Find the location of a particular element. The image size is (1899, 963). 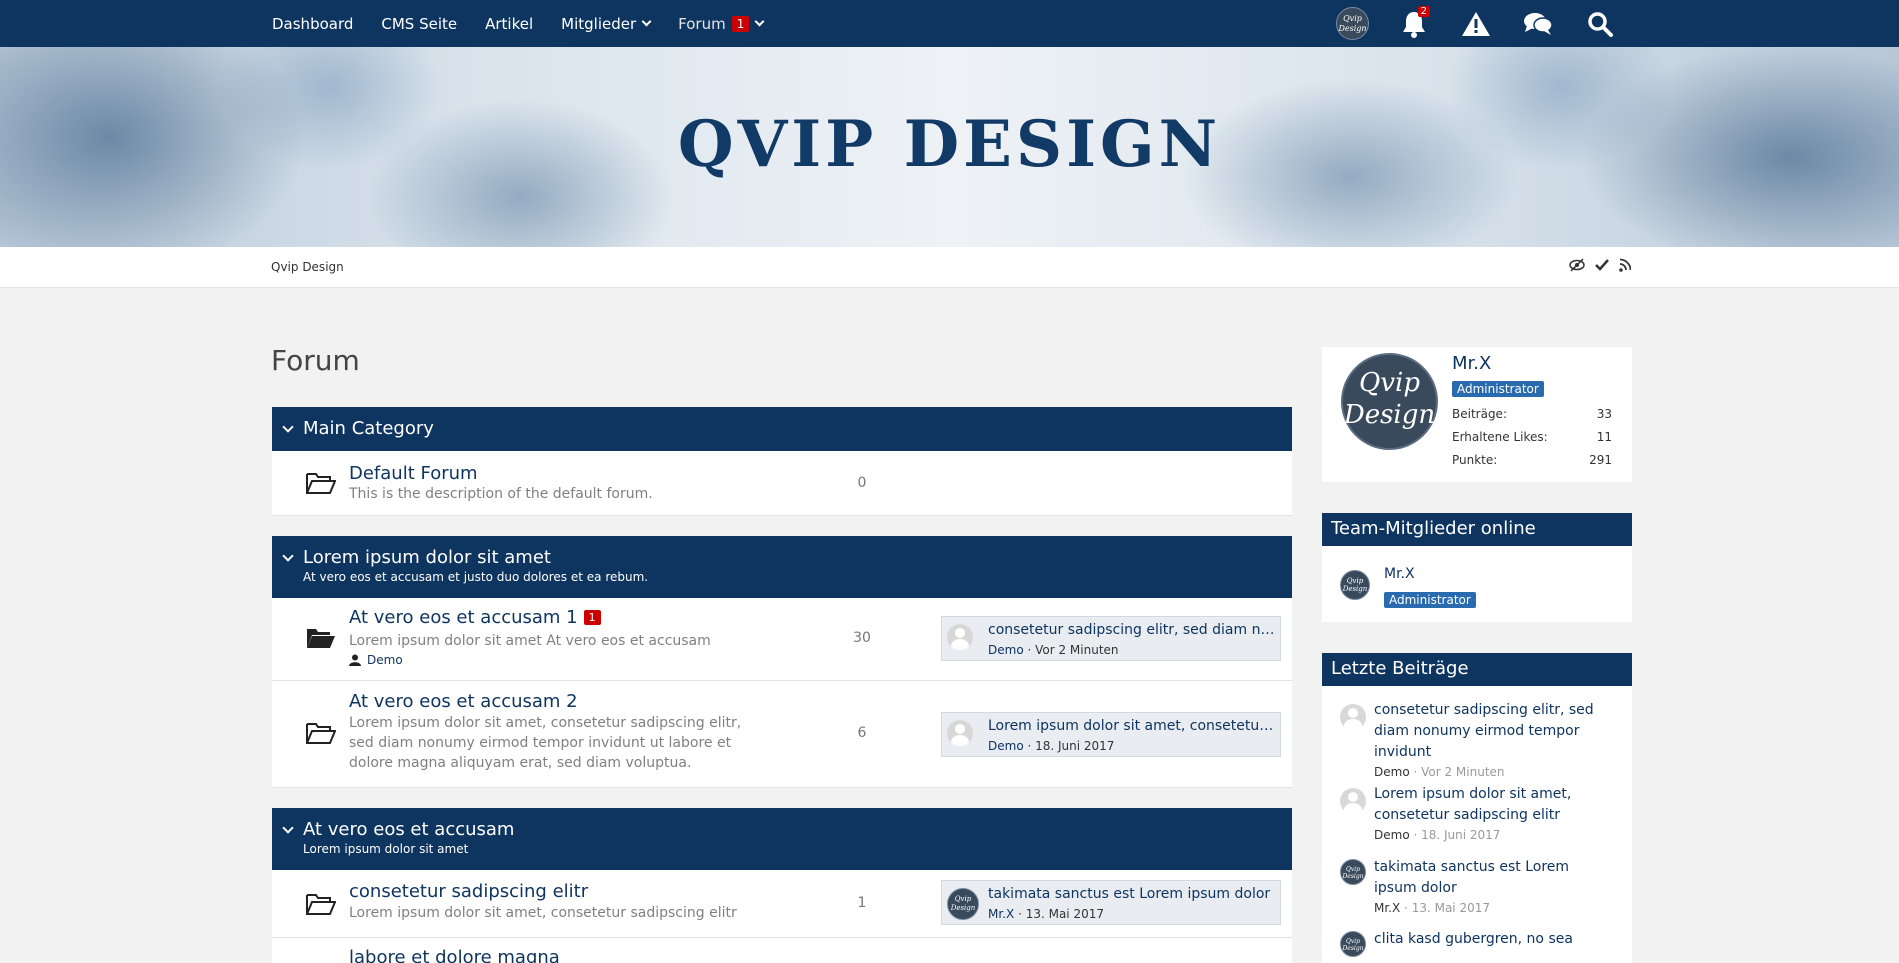

board-title: Default Forum is located at coordinates (413, 473).